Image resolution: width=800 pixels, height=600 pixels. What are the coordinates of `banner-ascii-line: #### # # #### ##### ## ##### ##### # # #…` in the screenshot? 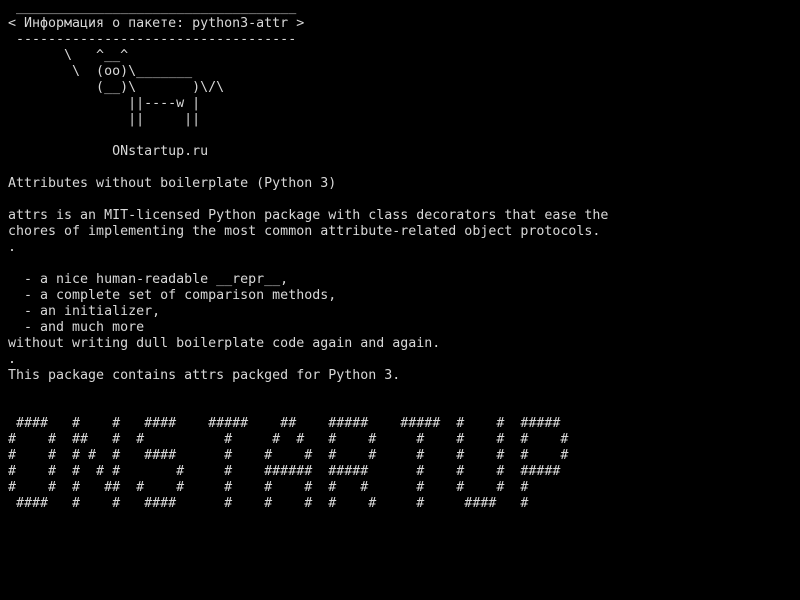 It's located at (284, 423).